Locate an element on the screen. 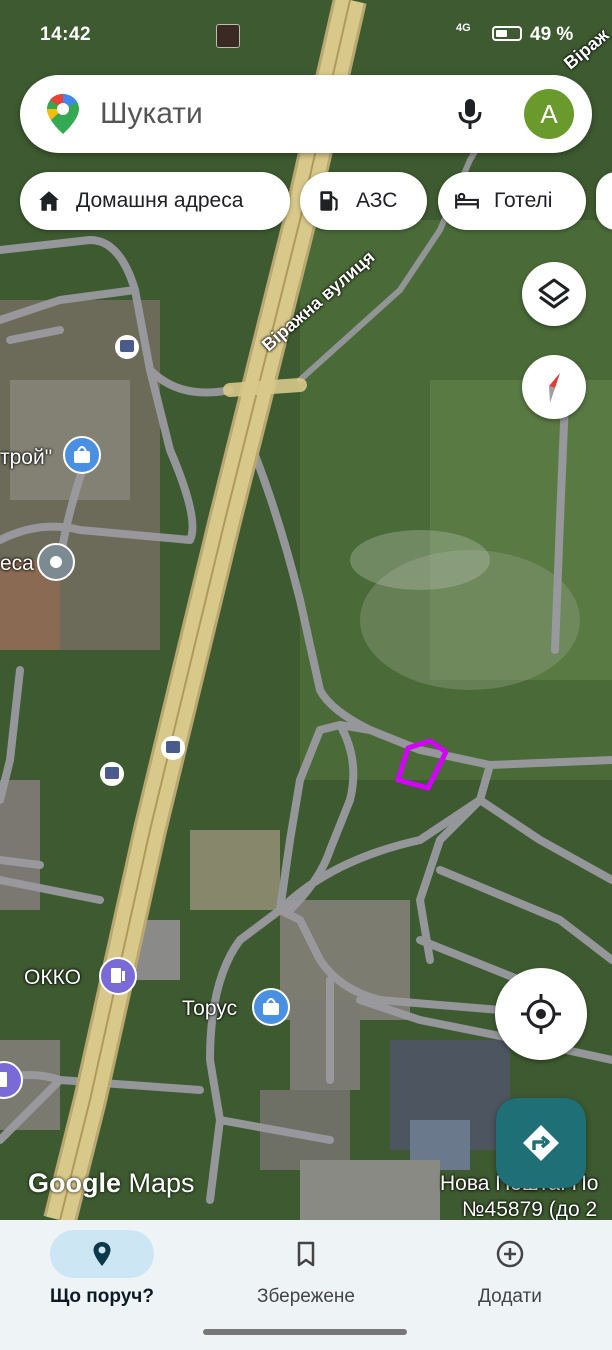  microphone-icon is located at coordinates (470, 114).